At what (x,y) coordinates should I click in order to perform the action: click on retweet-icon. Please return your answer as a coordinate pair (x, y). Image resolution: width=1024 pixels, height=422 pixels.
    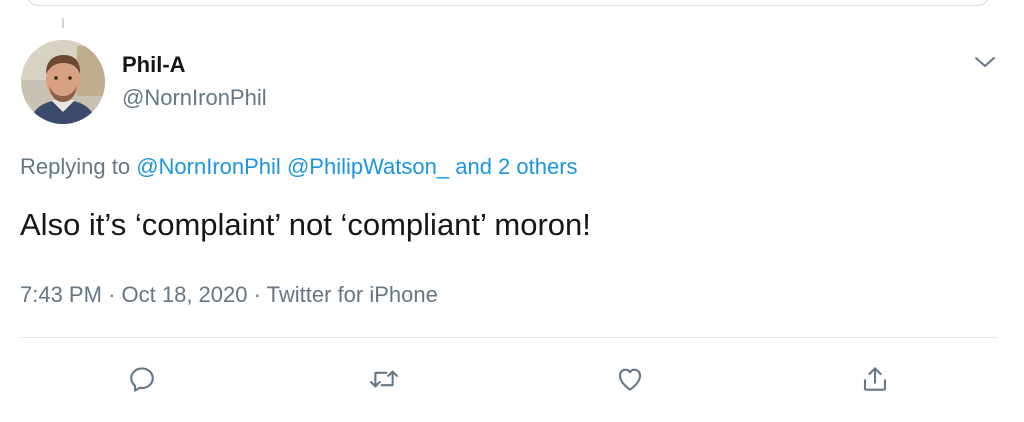
    Looking at the image, I should click on (384, 379).